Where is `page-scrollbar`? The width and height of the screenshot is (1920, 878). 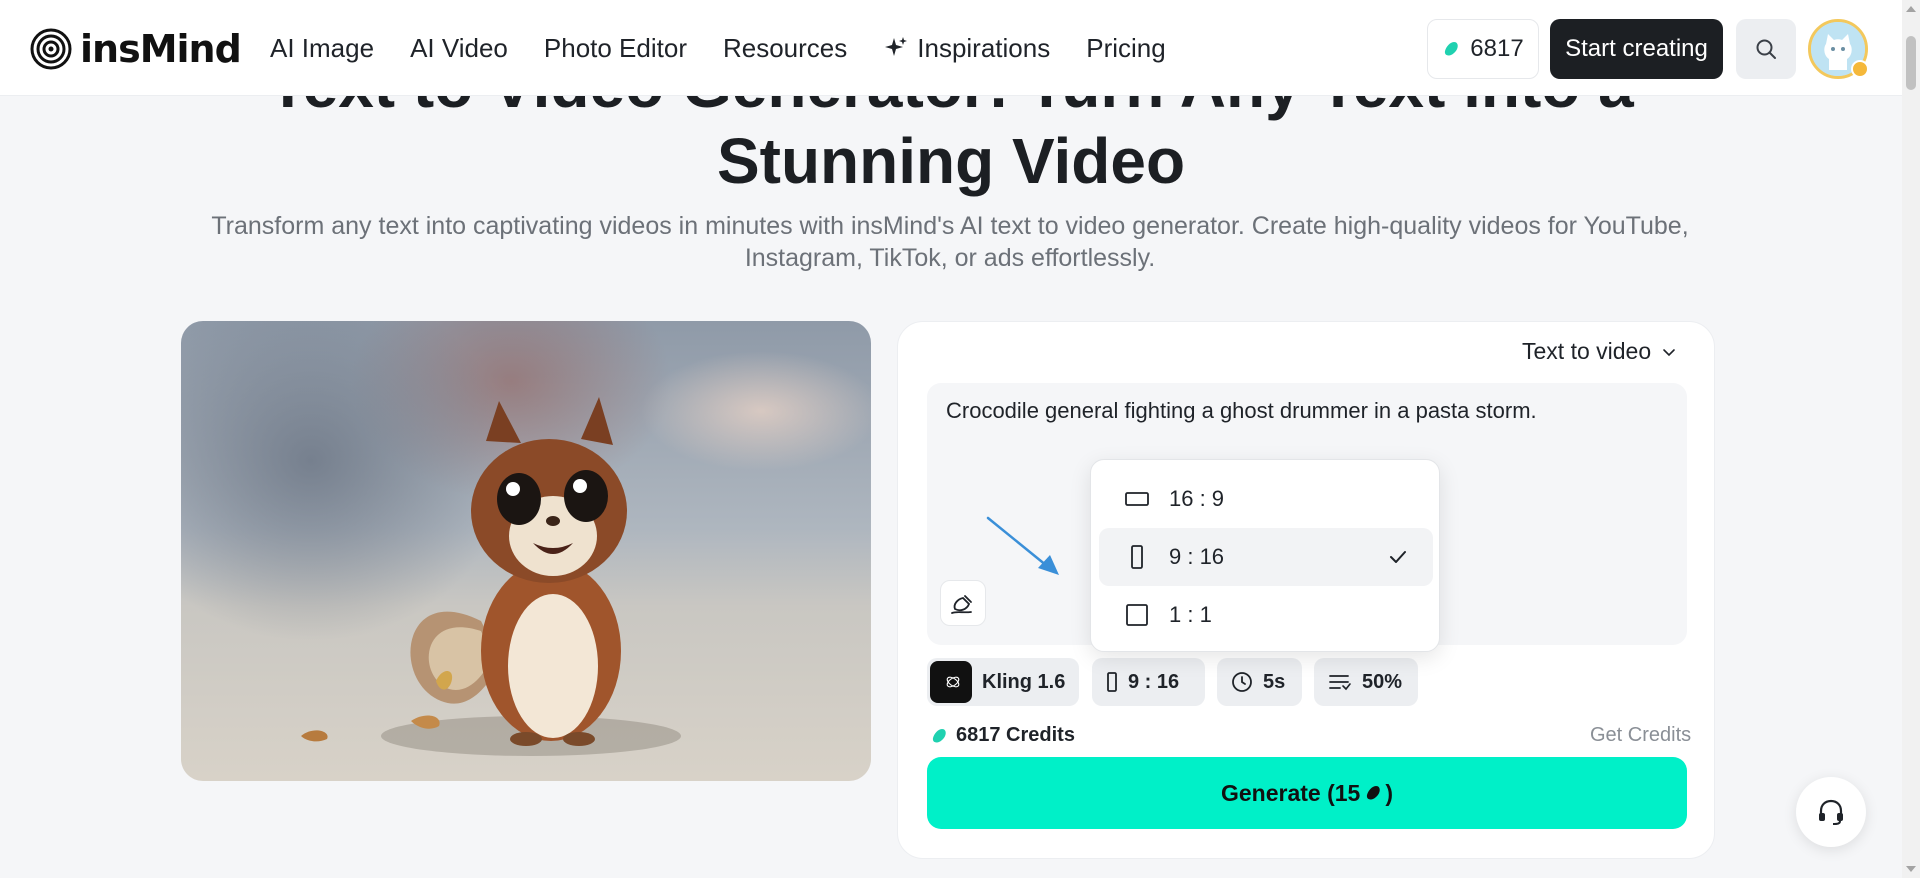
page-scrollbar is located at coordinates (1911, 439).